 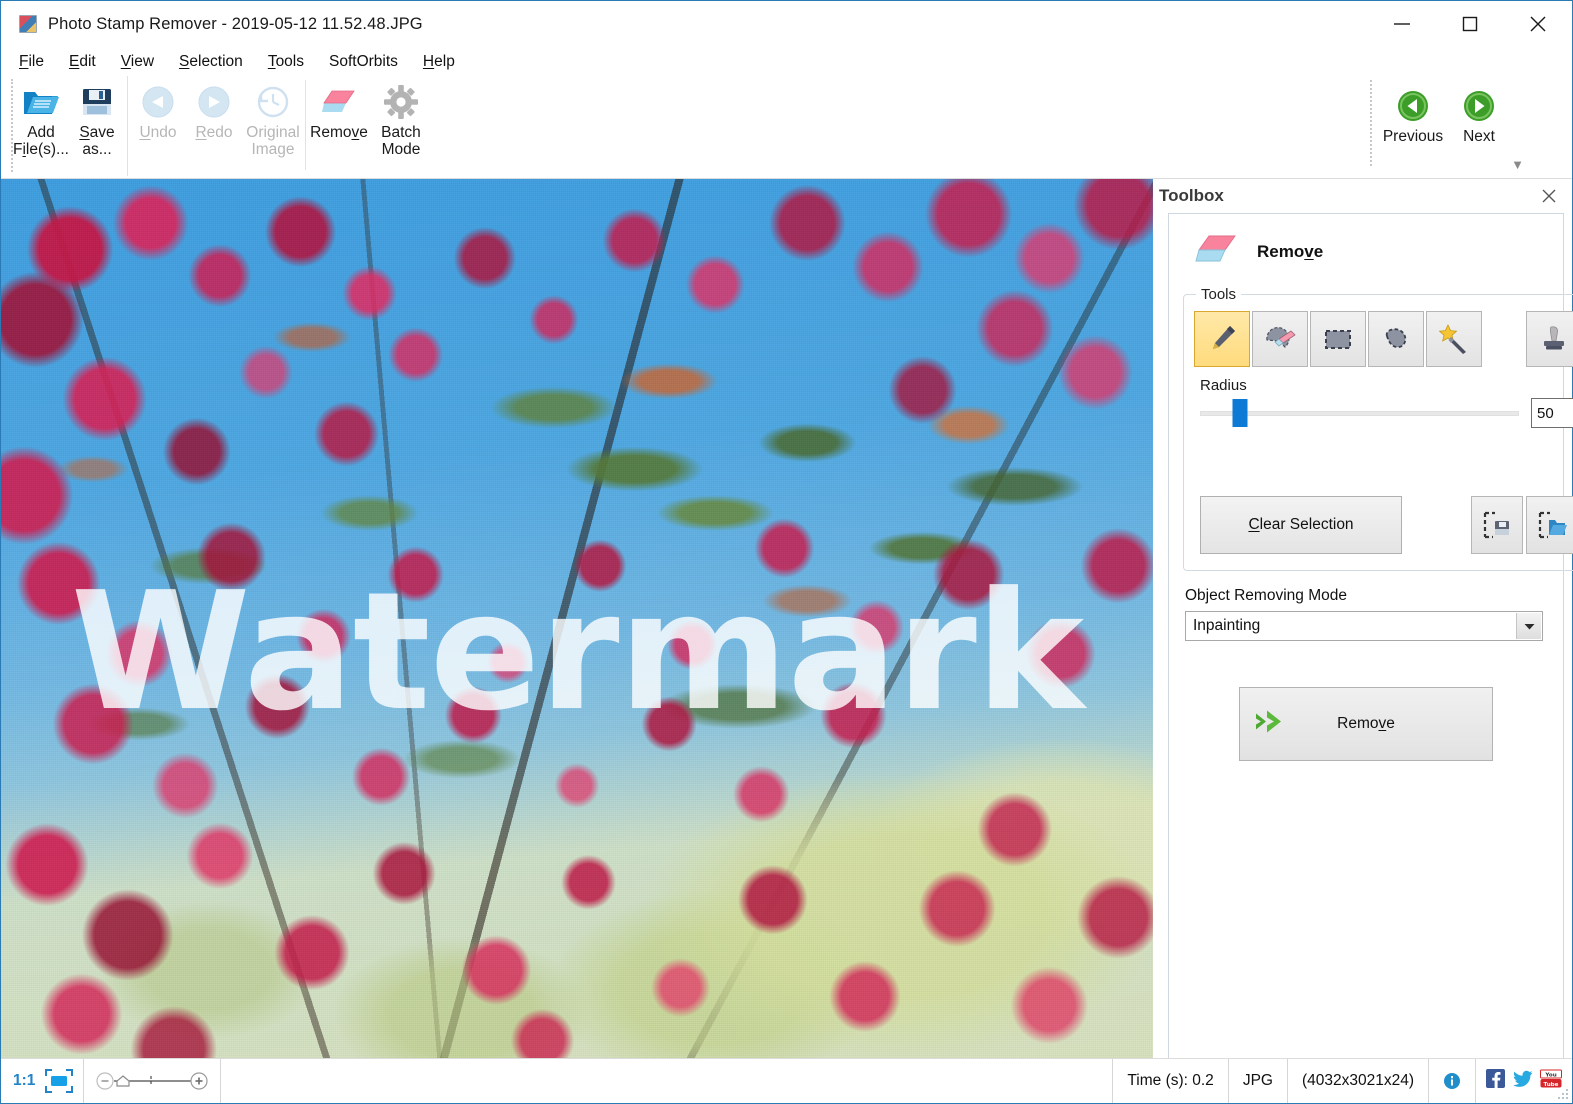 I want to click on fit-to-screen-button, so click(x=64, y=1081).